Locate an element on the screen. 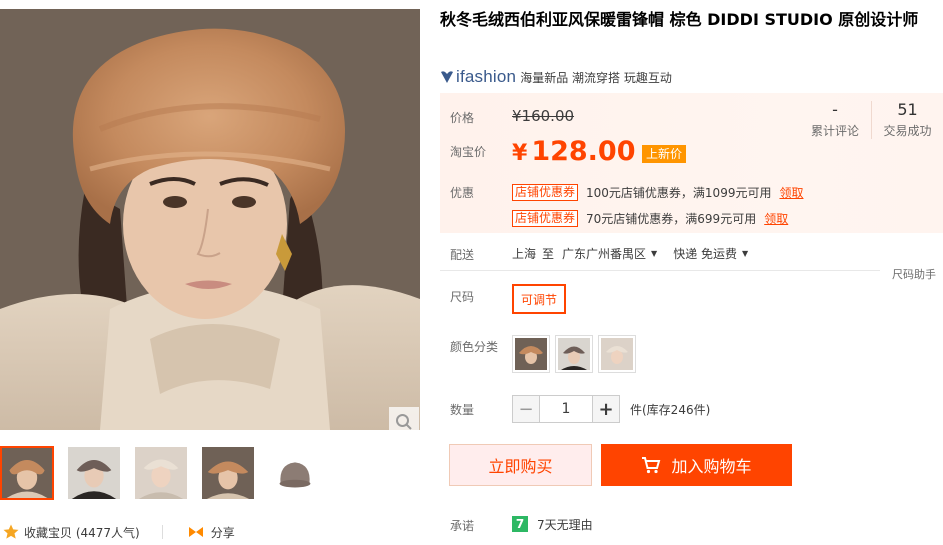 The image size is (943, 545). share-icon is located at coordinates (195, 532).